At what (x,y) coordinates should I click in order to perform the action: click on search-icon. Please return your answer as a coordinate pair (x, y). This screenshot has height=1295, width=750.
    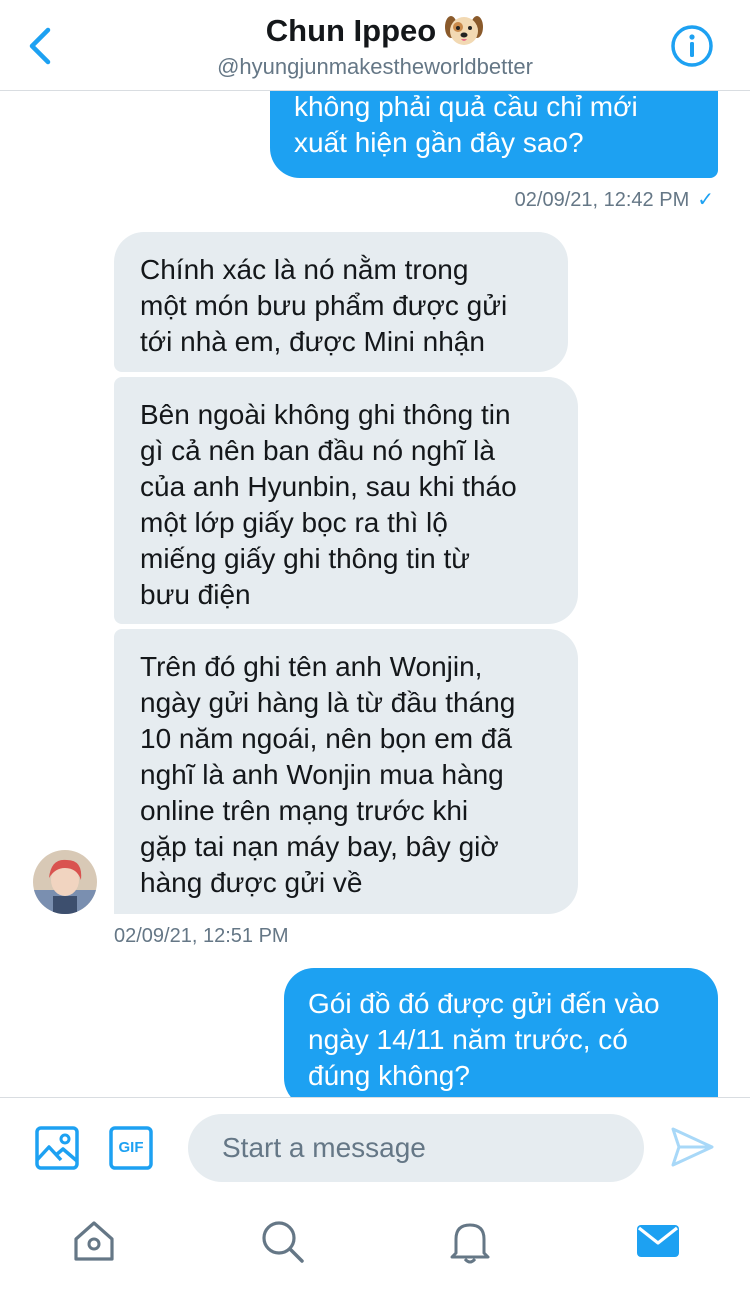
    Looking at the image, I should click on (283, 1242).